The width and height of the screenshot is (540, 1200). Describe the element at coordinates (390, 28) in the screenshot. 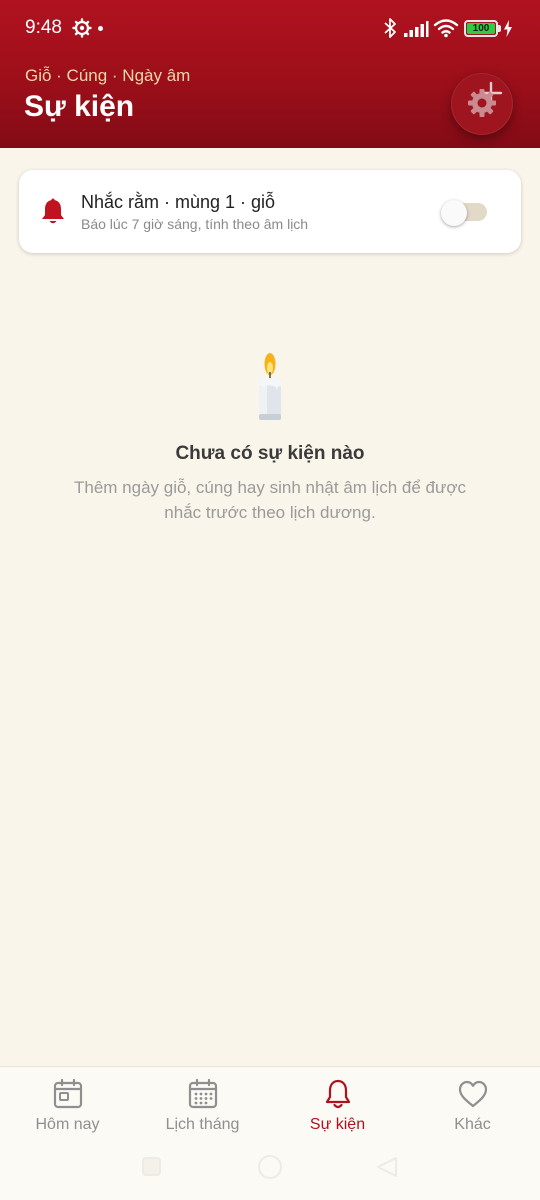

I see `bluetooth-icon` at that location.